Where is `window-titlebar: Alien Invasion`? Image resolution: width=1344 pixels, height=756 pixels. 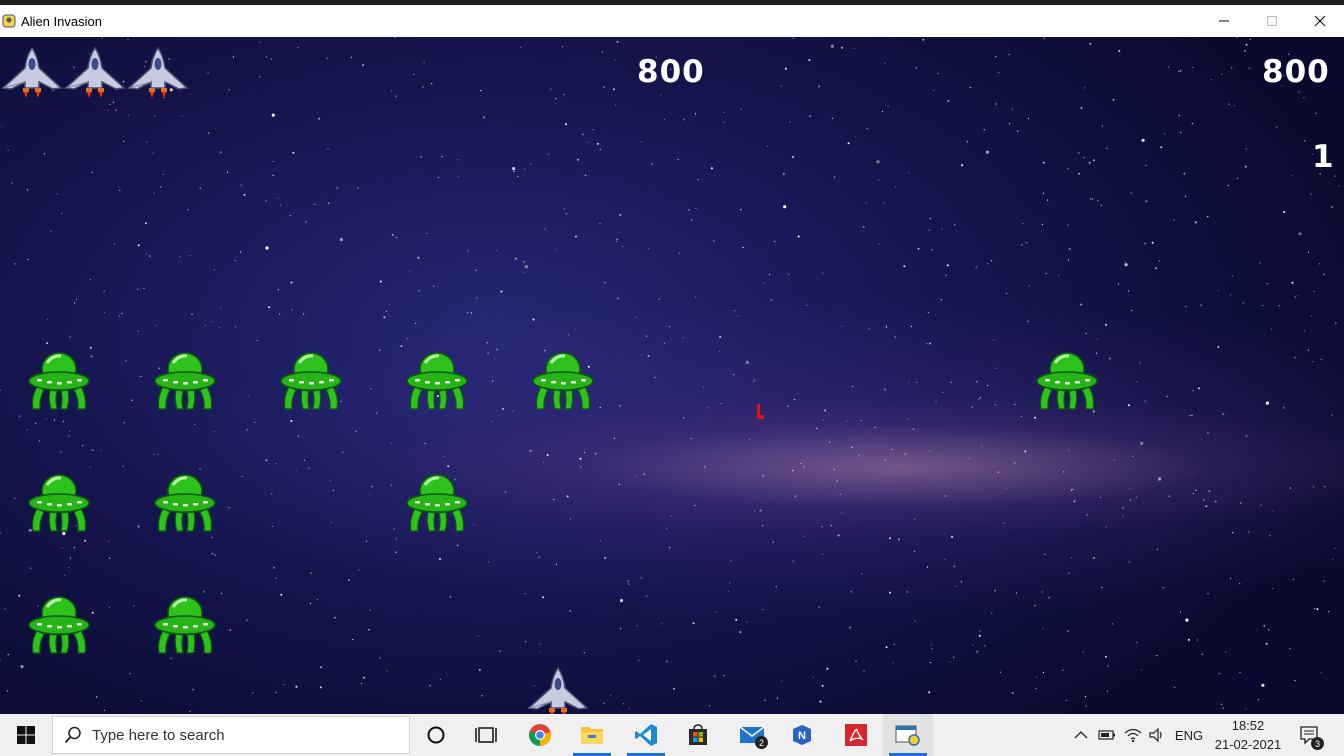
window-titlebar: Alien Invasion is located at coordinates (672, 21).